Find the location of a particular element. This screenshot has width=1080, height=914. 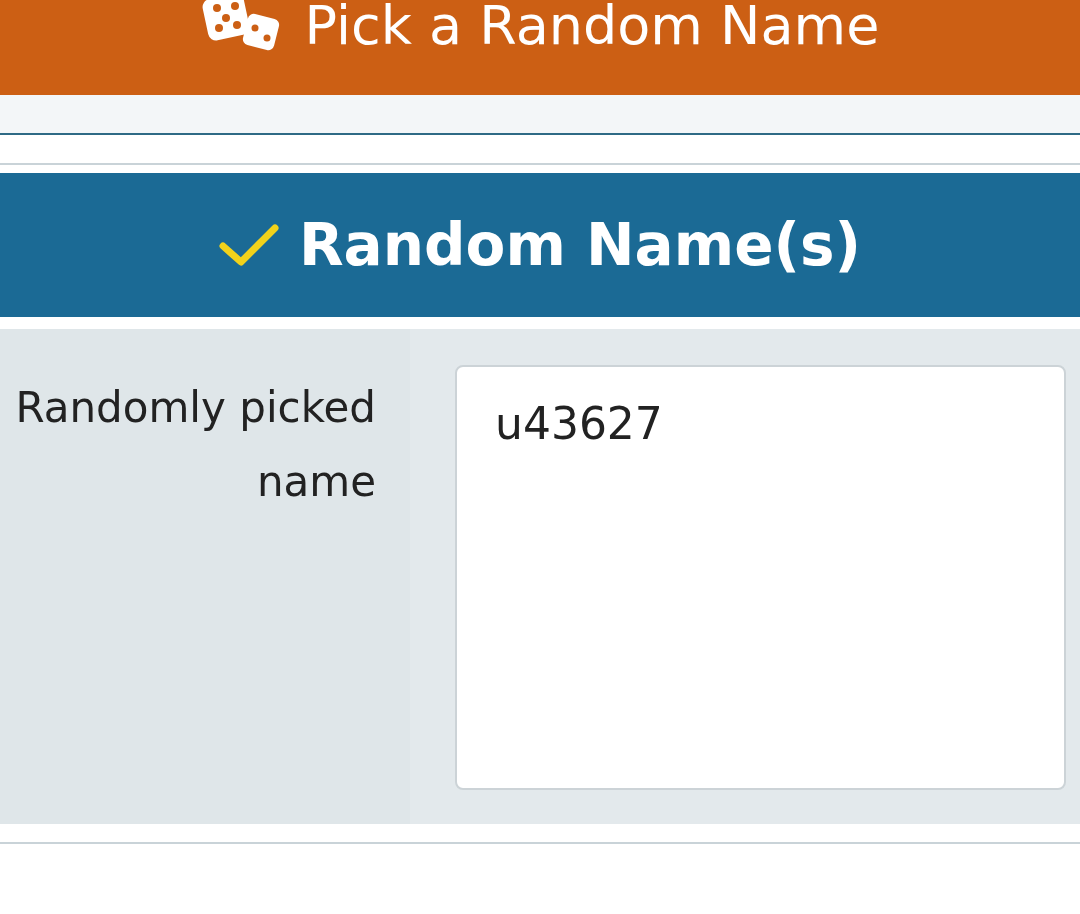

page-title: Pick a Random Name is located at coordinates (592, 29).